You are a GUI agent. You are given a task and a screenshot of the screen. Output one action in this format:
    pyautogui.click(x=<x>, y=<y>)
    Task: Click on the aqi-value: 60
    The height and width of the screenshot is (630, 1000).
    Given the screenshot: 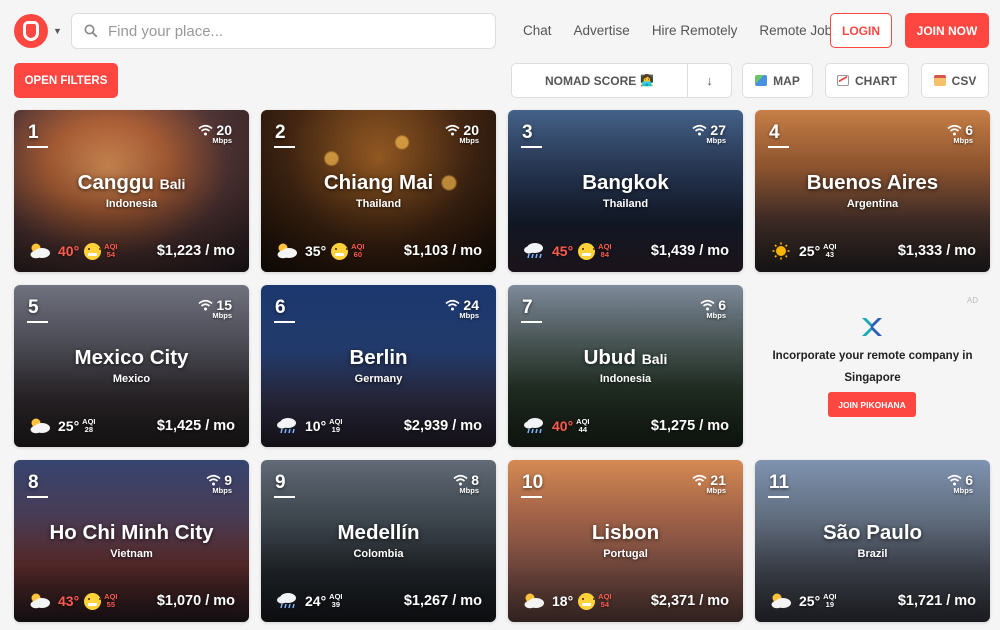 What is the action you would take?
    pyautogui.click(x=358, y=254)
    